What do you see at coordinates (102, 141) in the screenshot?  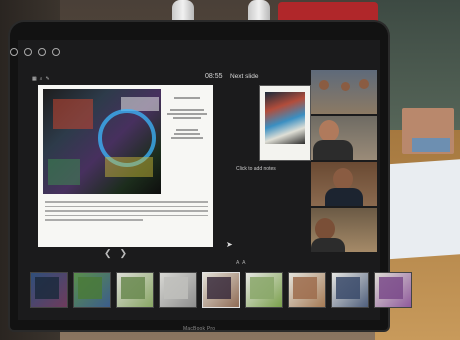 I see `graffiti-photo` at bounding box center [102, 141].